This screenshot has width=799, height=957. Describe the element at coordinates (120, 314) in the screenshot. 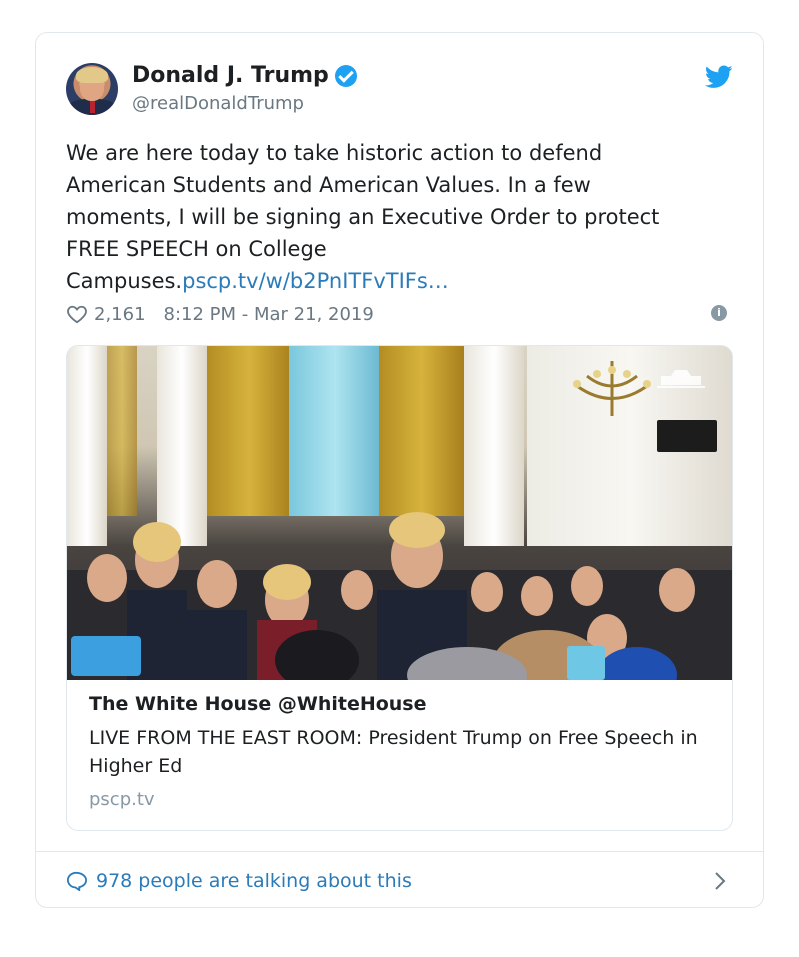

I see `like-count: 2,161` at that location.